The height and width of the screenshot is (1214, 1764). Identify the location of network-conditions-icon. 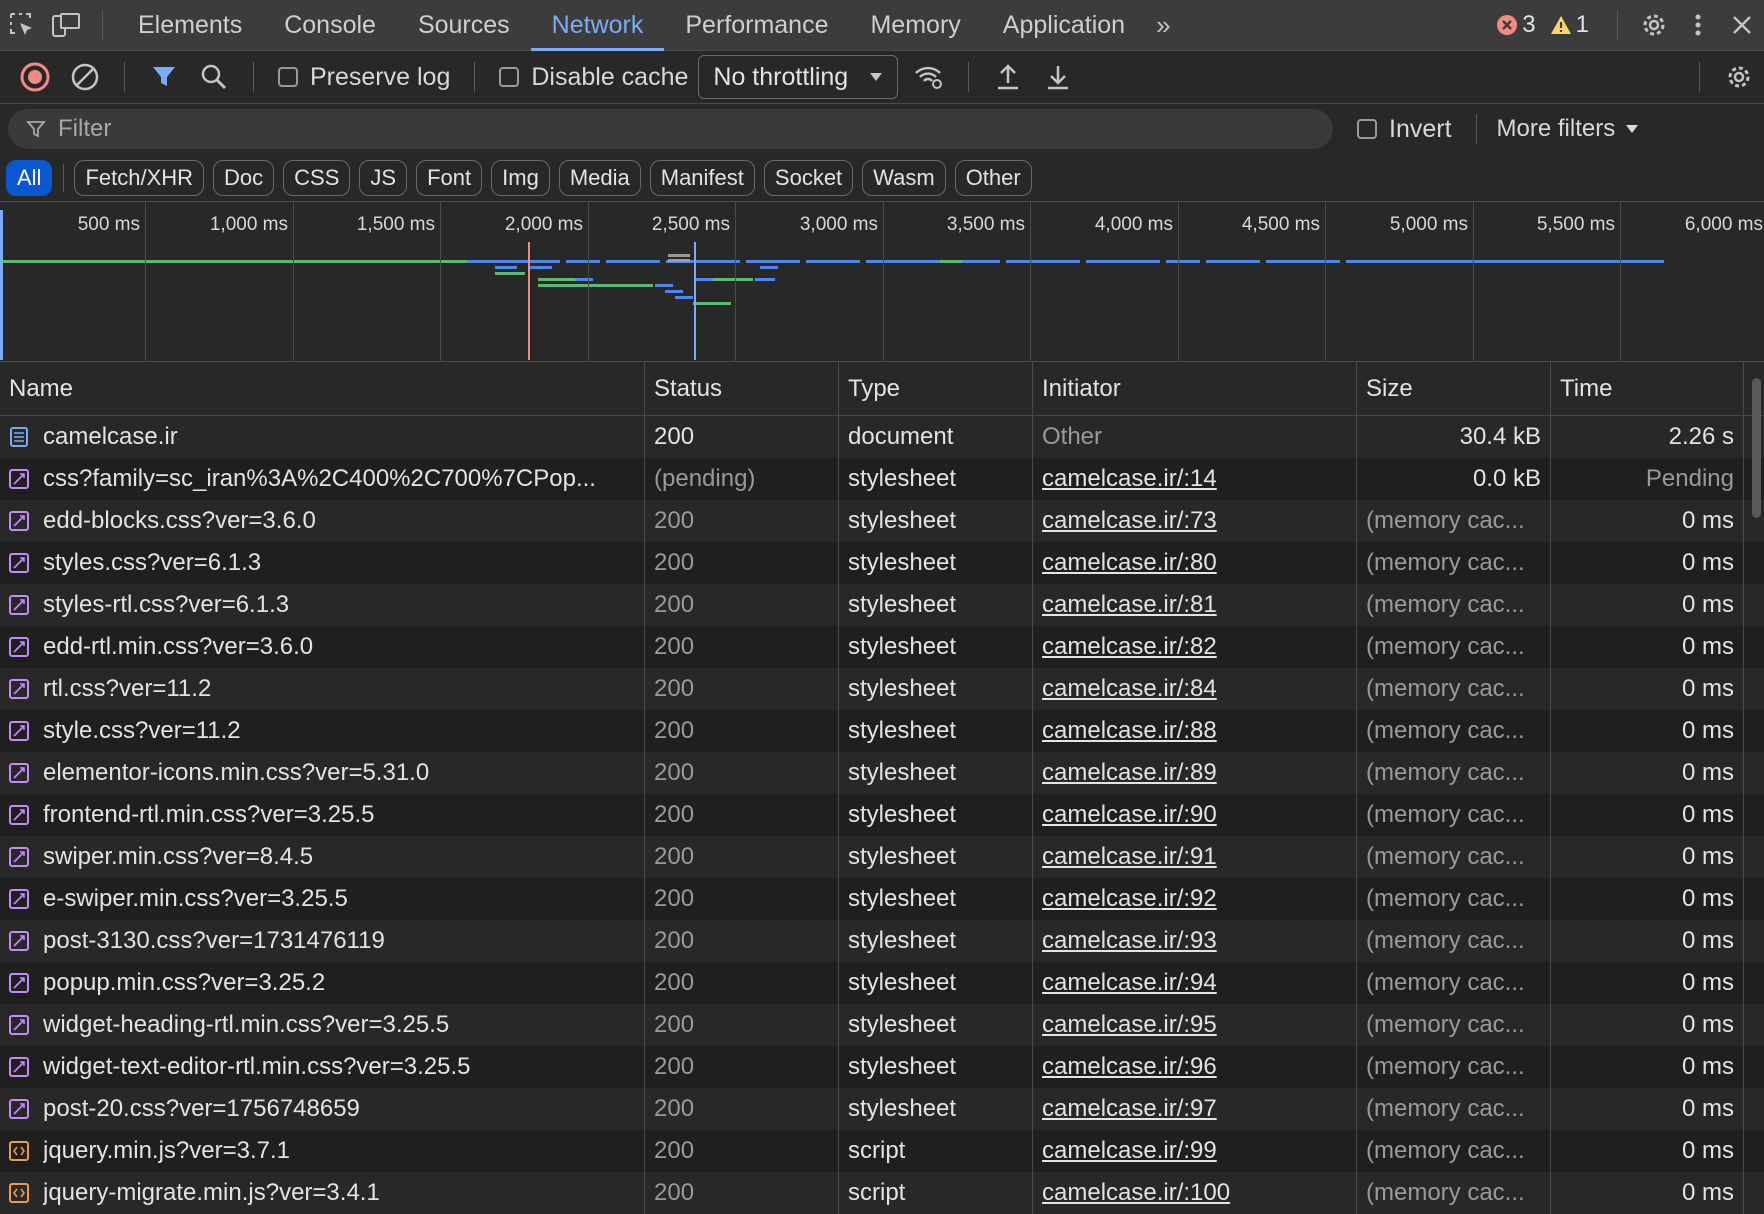
(929, 77).